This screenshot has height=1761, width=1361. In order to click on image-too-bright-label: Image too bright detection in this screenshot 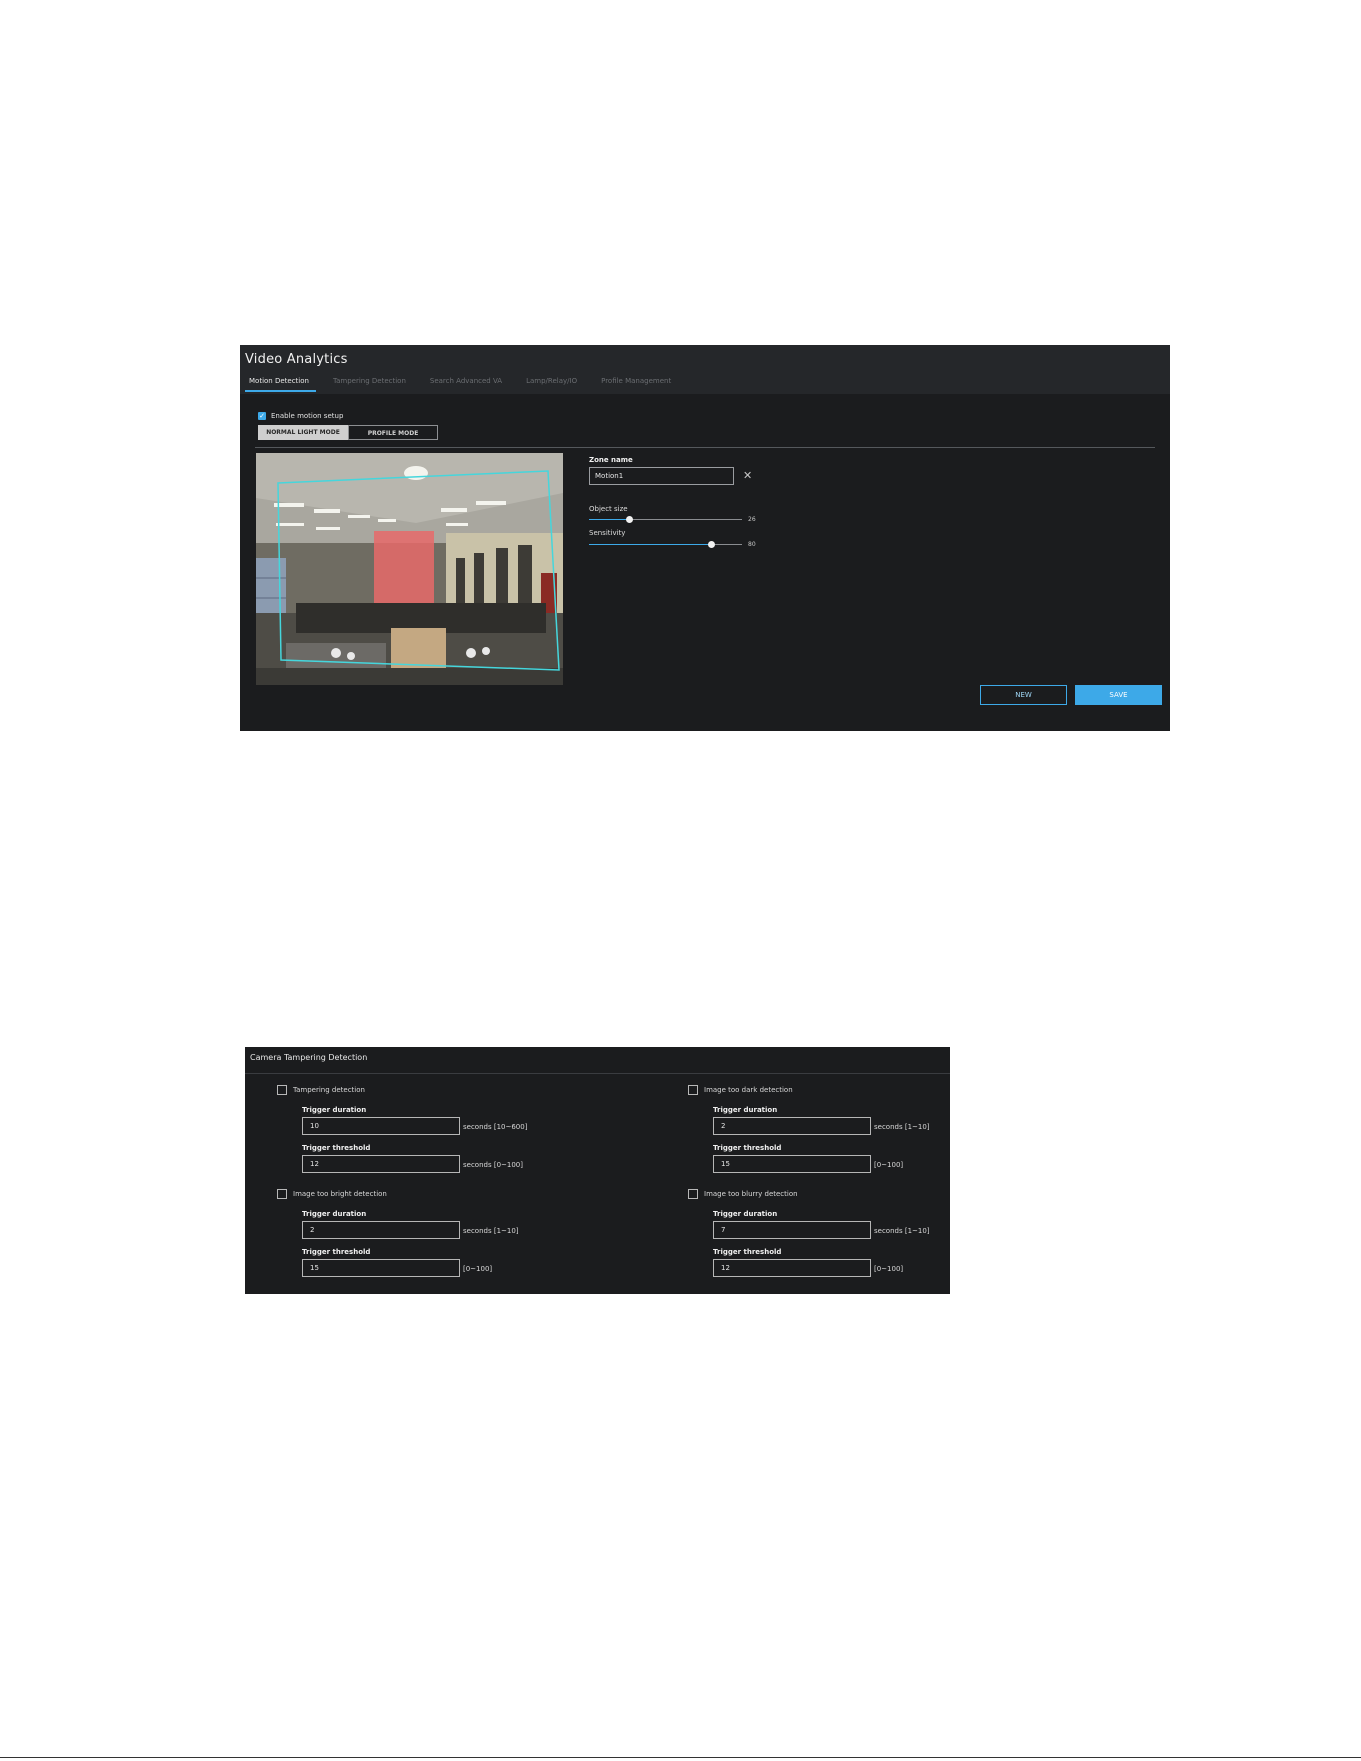, I will do `click(340, 1194)`.